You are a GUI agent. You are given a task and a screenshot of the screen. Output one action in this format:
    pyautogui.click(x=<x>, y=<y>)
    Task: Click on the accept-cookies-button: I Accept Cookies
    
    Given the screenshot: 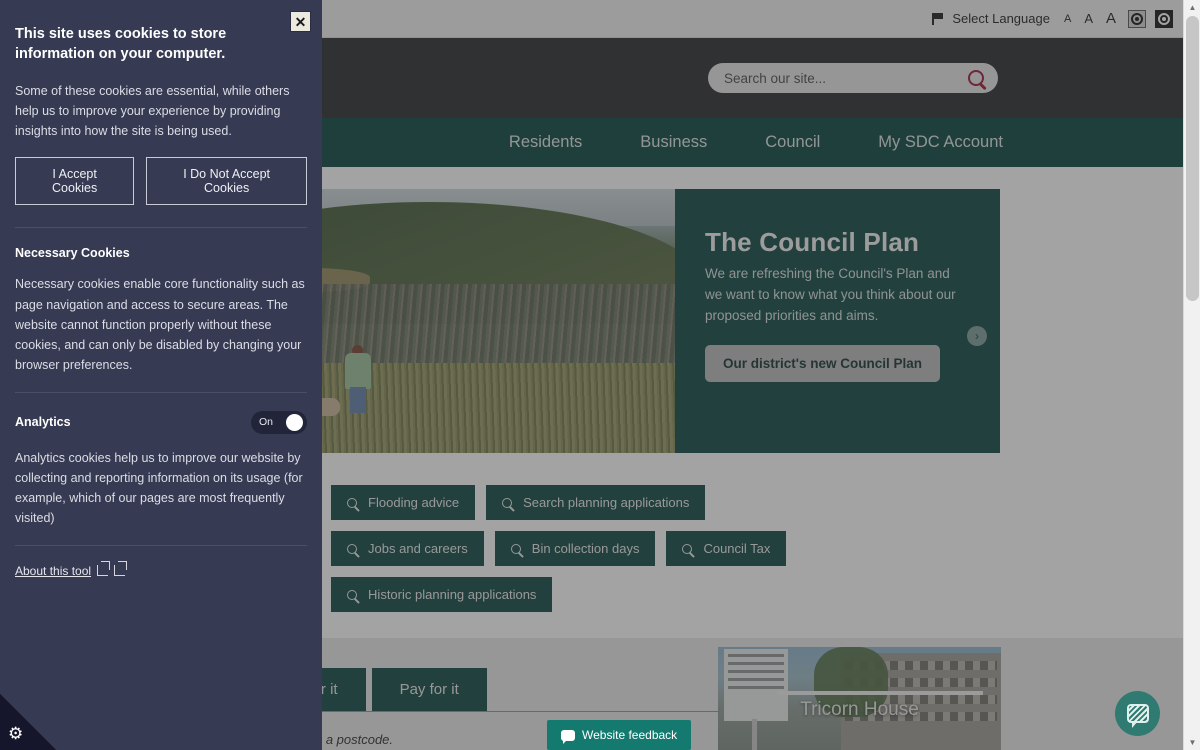 What is the action you would take?
    pyautogui.click(x=75, y=181)
    